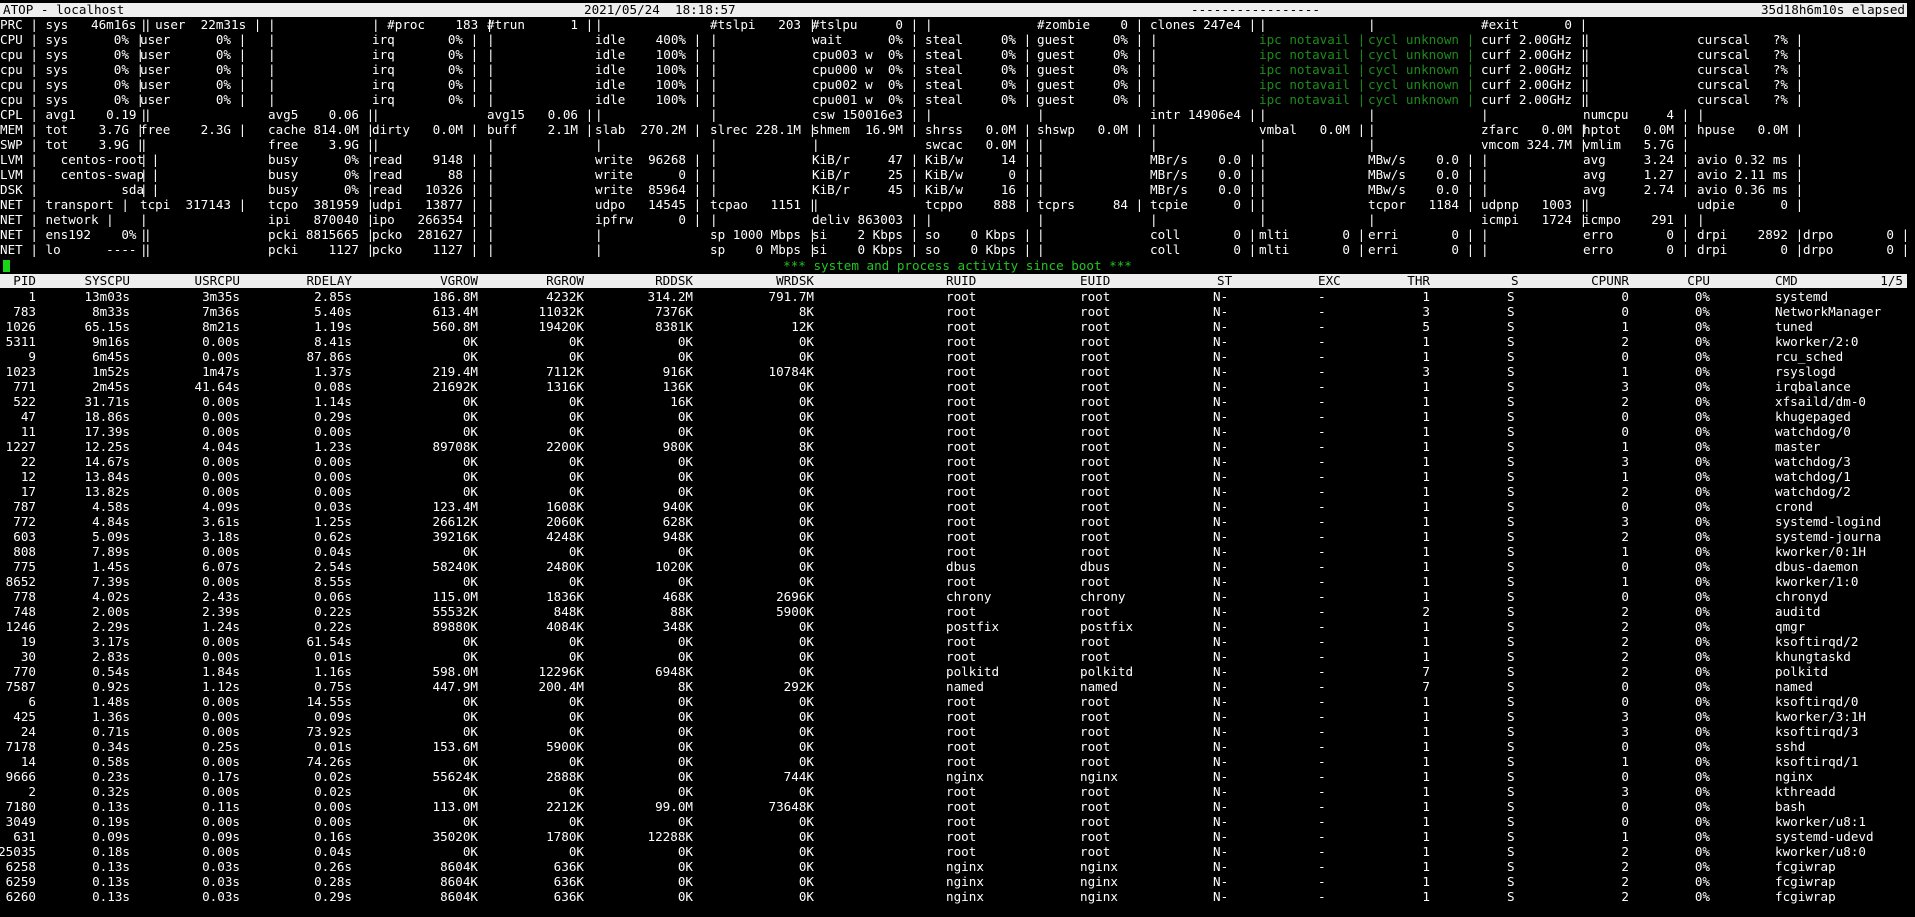 The height and width of the screenshot is (917, 1915). Describe the element at coordinates (1832, 9) in the screenshot. I see `elapsed-time: 35d18h6m10s elapsed` at that location.